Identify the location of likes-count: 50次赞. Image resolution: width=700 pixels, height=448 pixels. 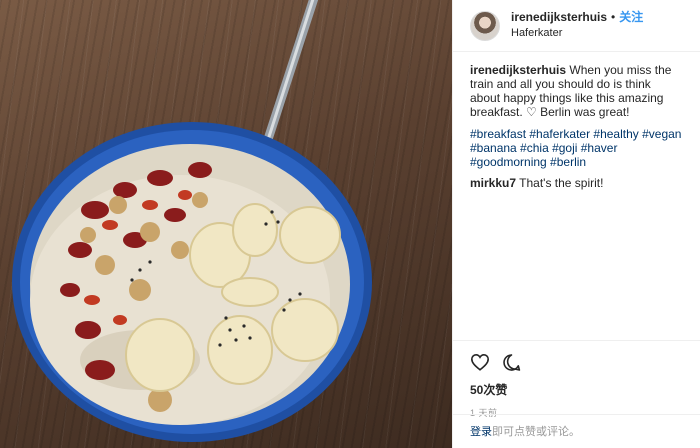
(577, 389).